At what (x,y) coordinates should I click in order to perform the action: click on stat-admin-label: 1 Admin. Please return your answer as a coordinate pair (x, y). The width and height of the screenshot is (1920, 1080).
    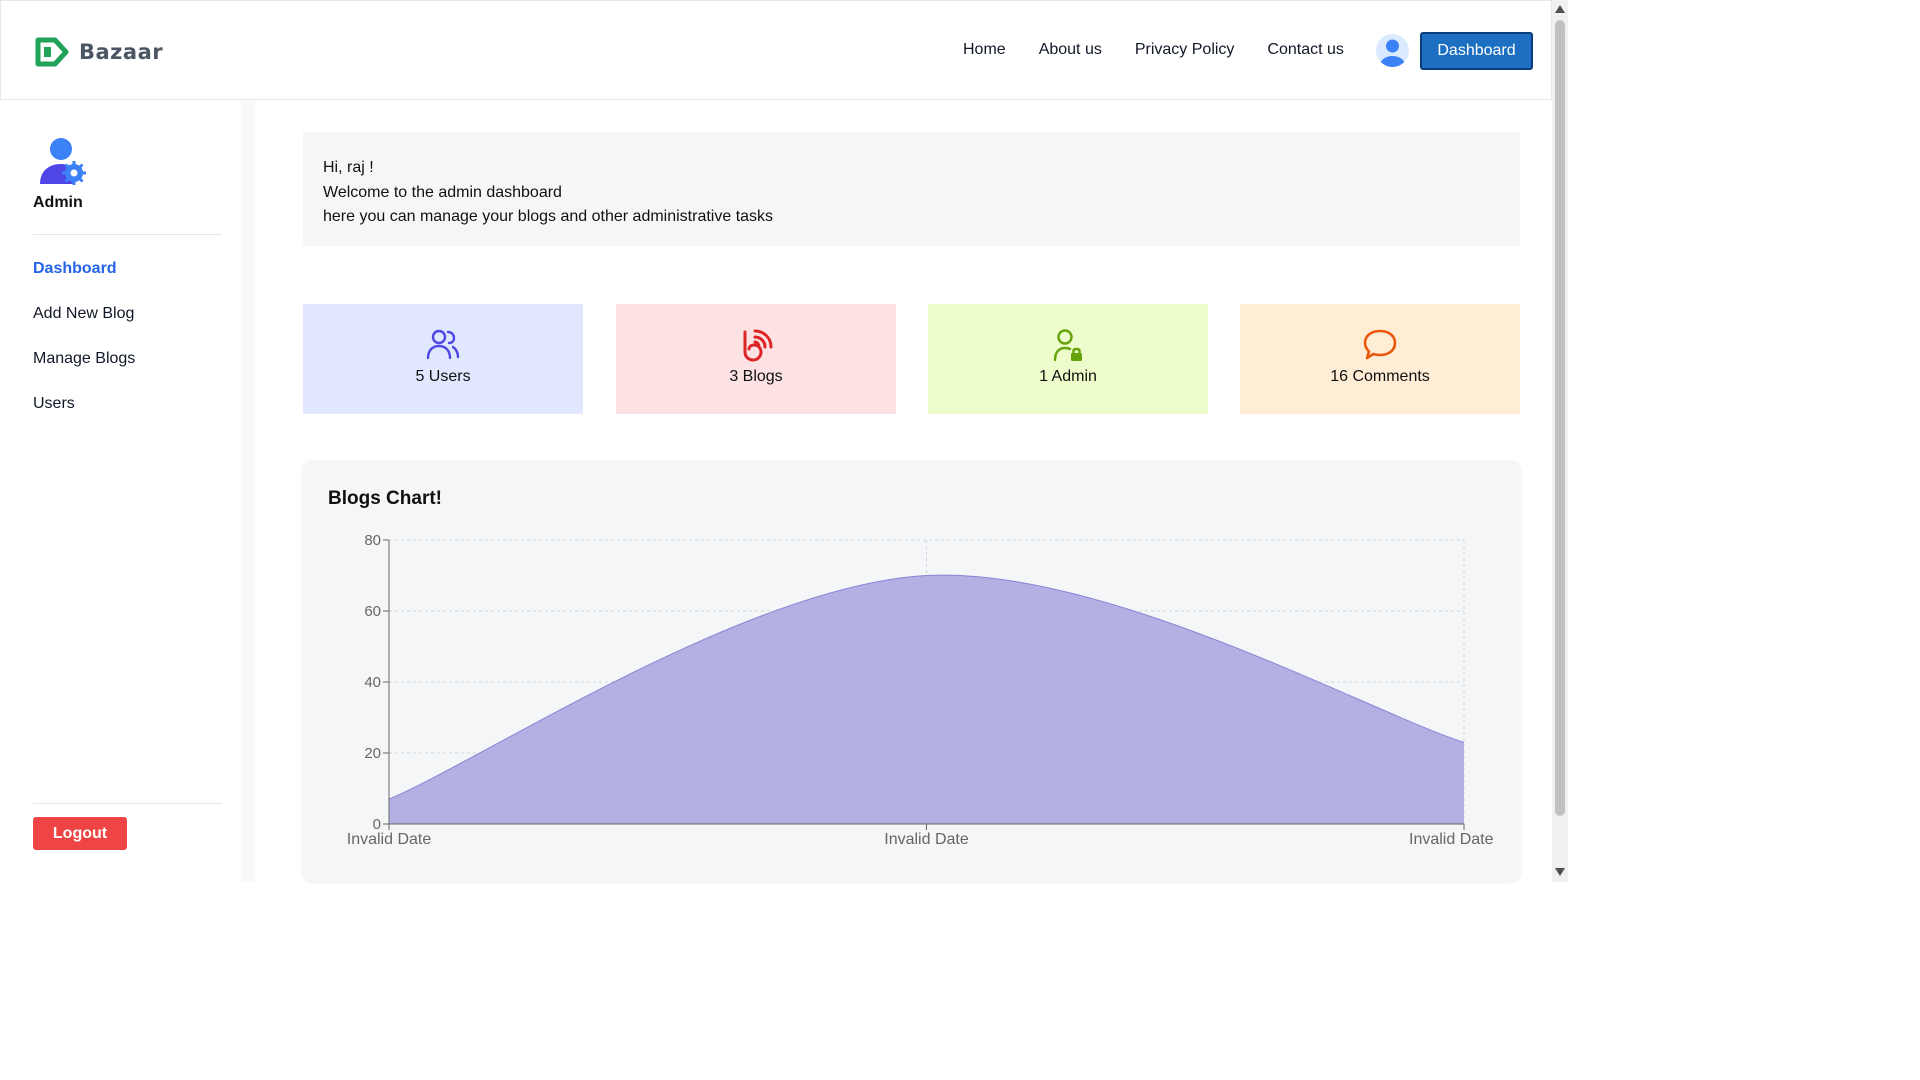
    Looking at the image, I should click on (1068, 376).